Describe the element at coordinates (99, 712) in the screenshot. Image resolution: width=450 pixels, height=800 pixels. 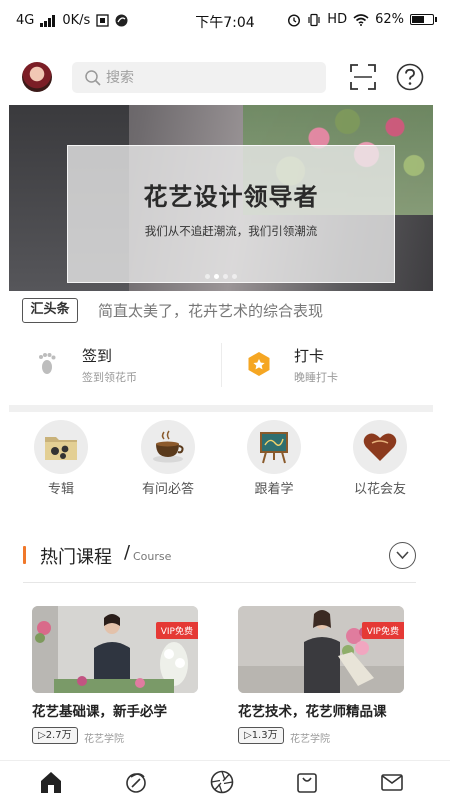
I see `course-title: 花艺基础课，新手必学` at that location.